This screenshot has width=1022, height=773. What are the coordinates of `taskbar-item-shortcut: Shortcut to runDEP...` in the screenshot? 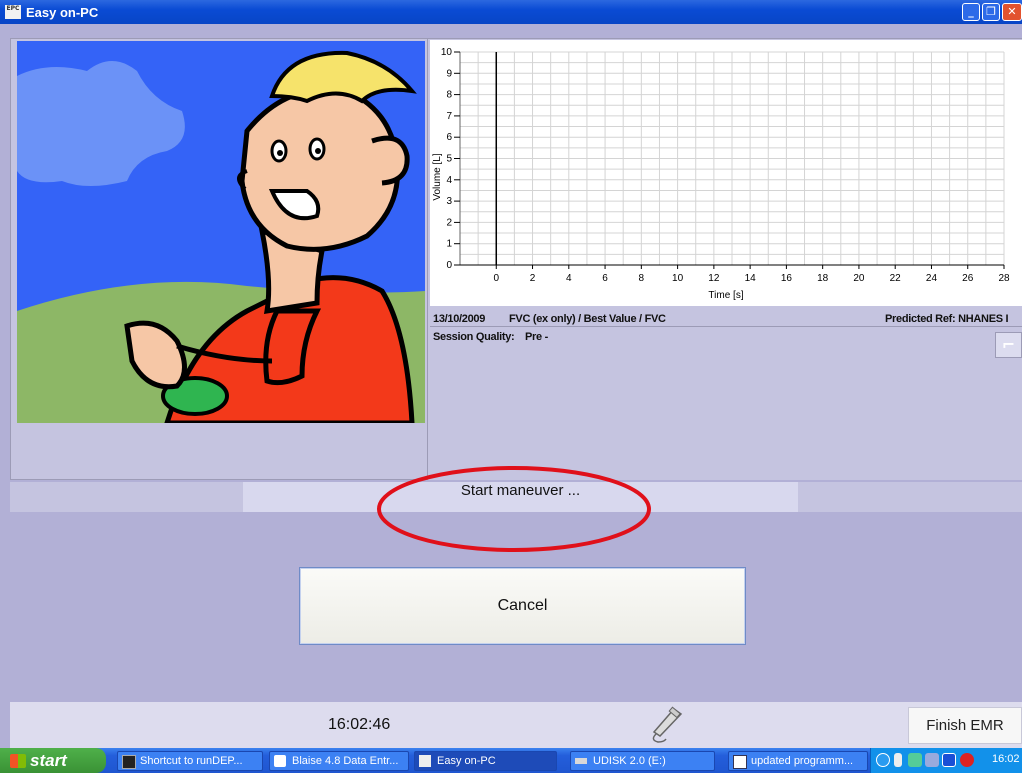 It's located at (190, 761).